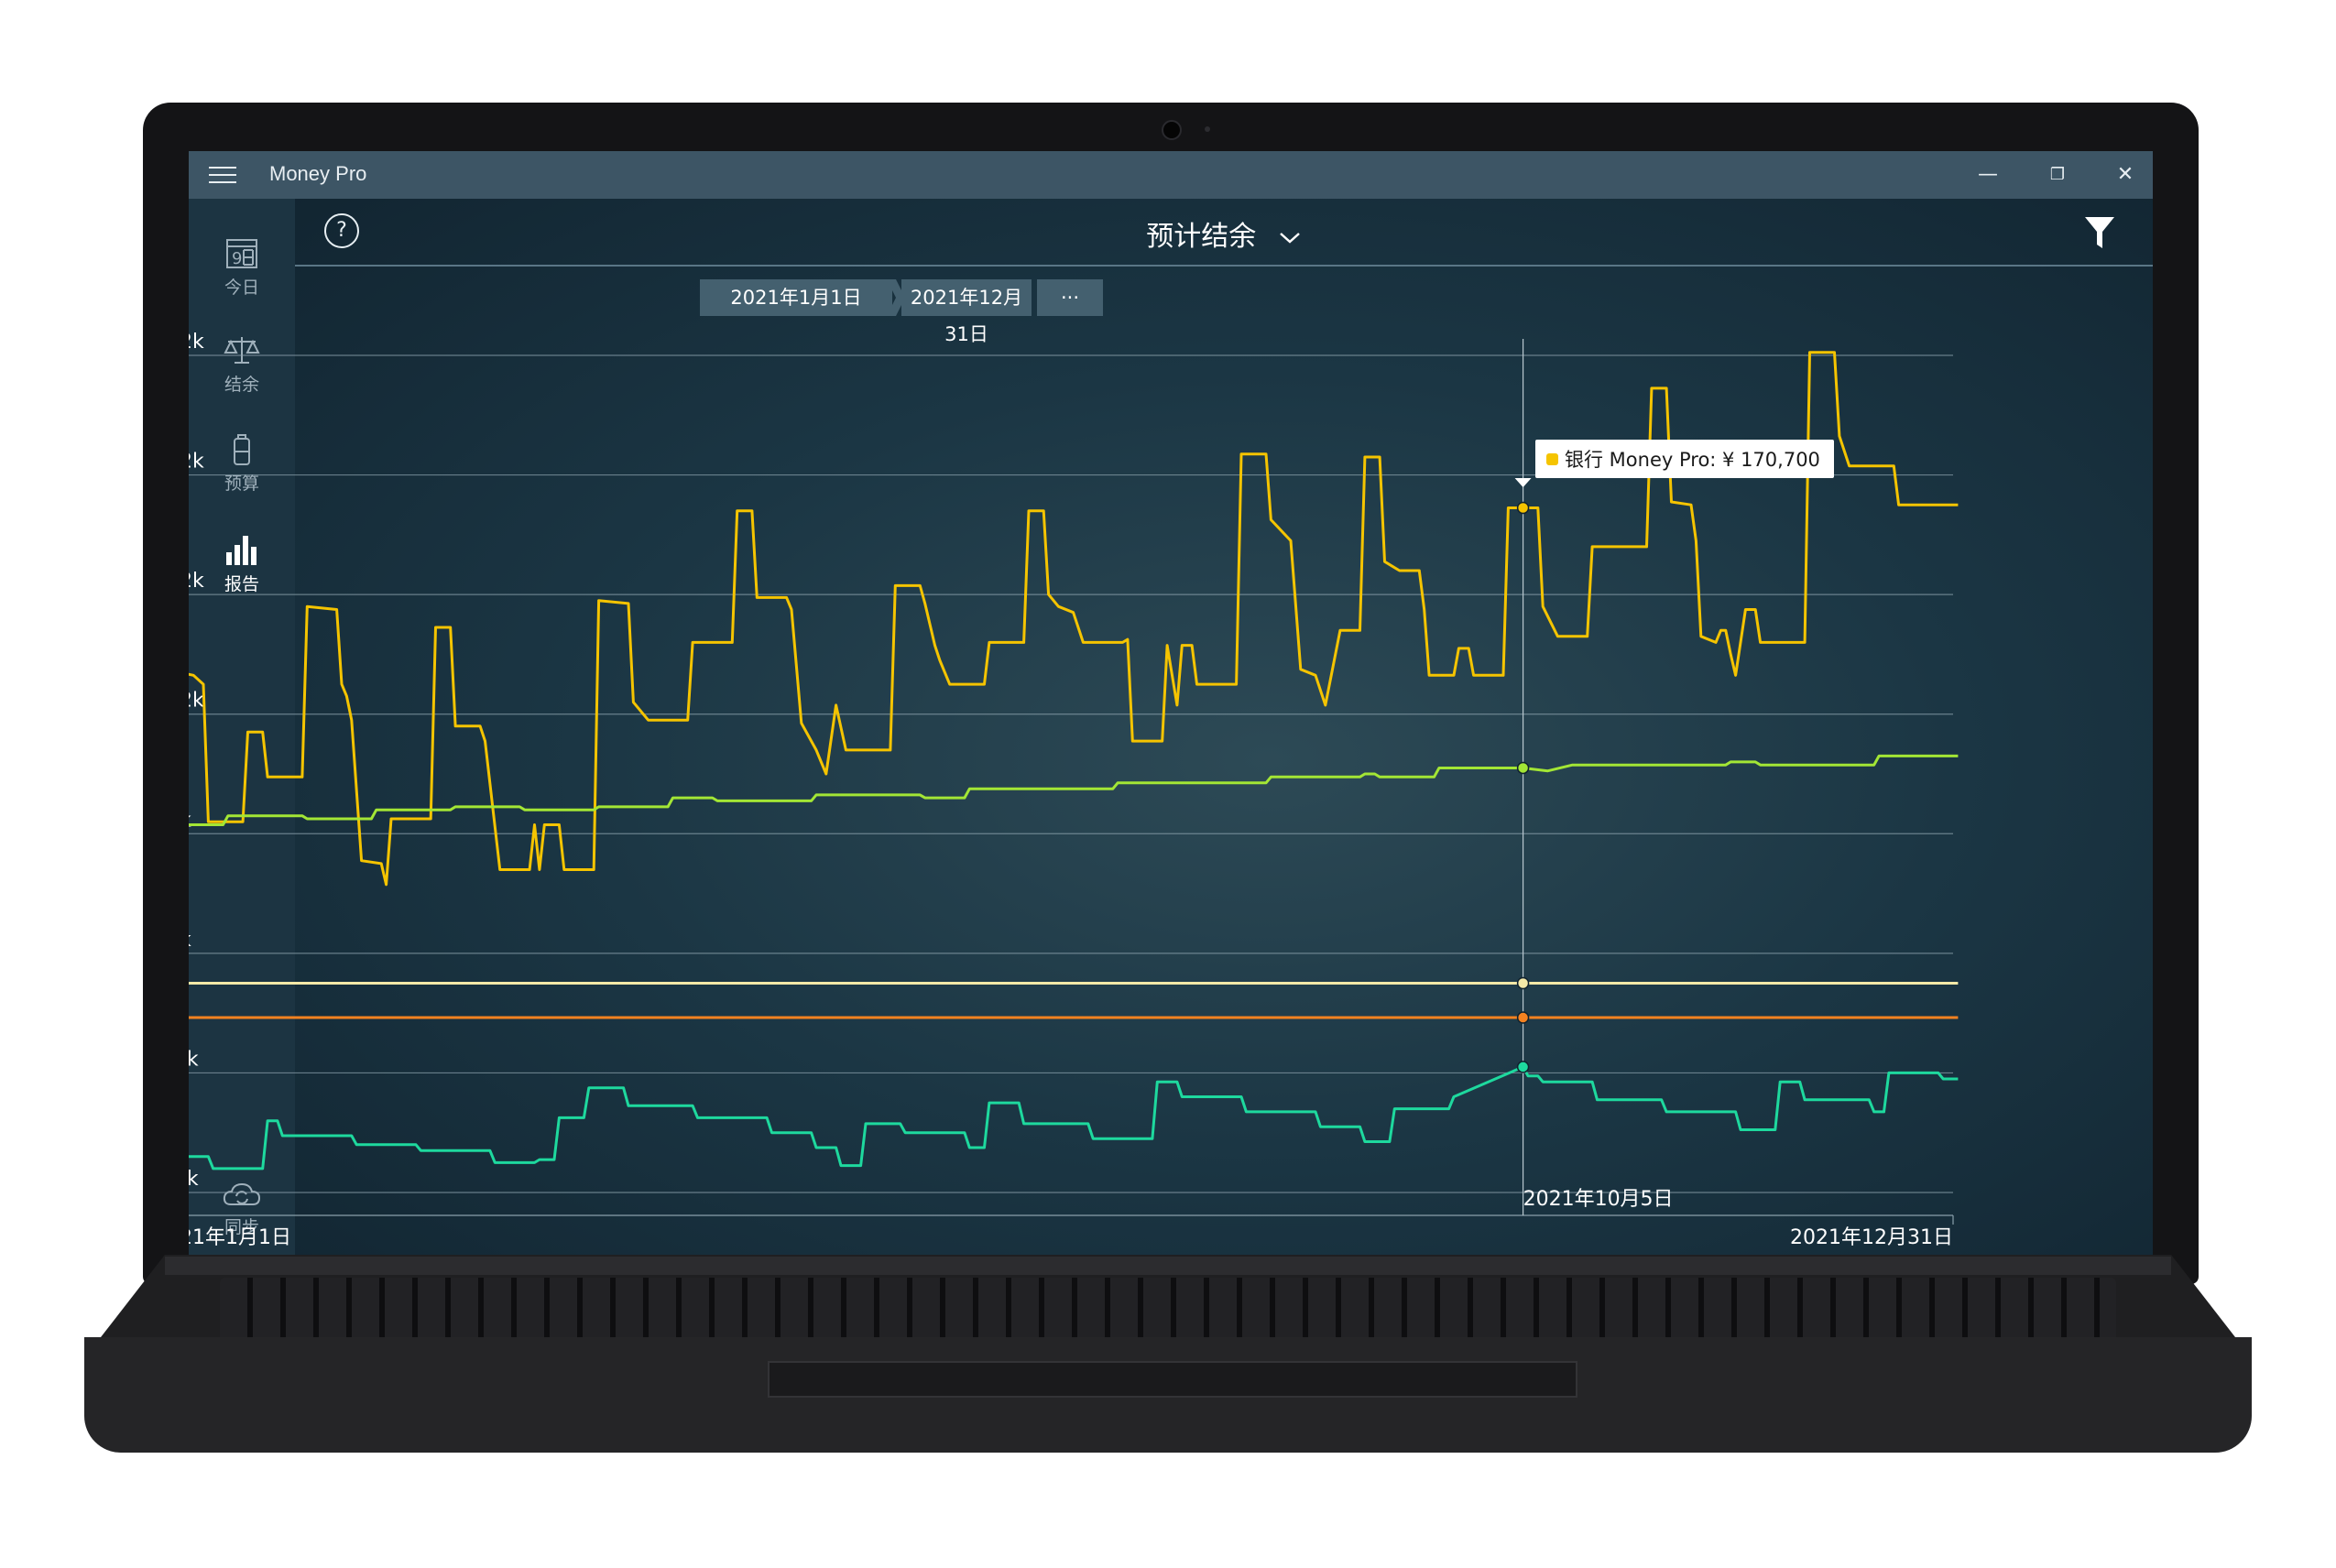  Describe the element at coordinates (1172, 130) in the screenshot. I see `webcam` at that location.